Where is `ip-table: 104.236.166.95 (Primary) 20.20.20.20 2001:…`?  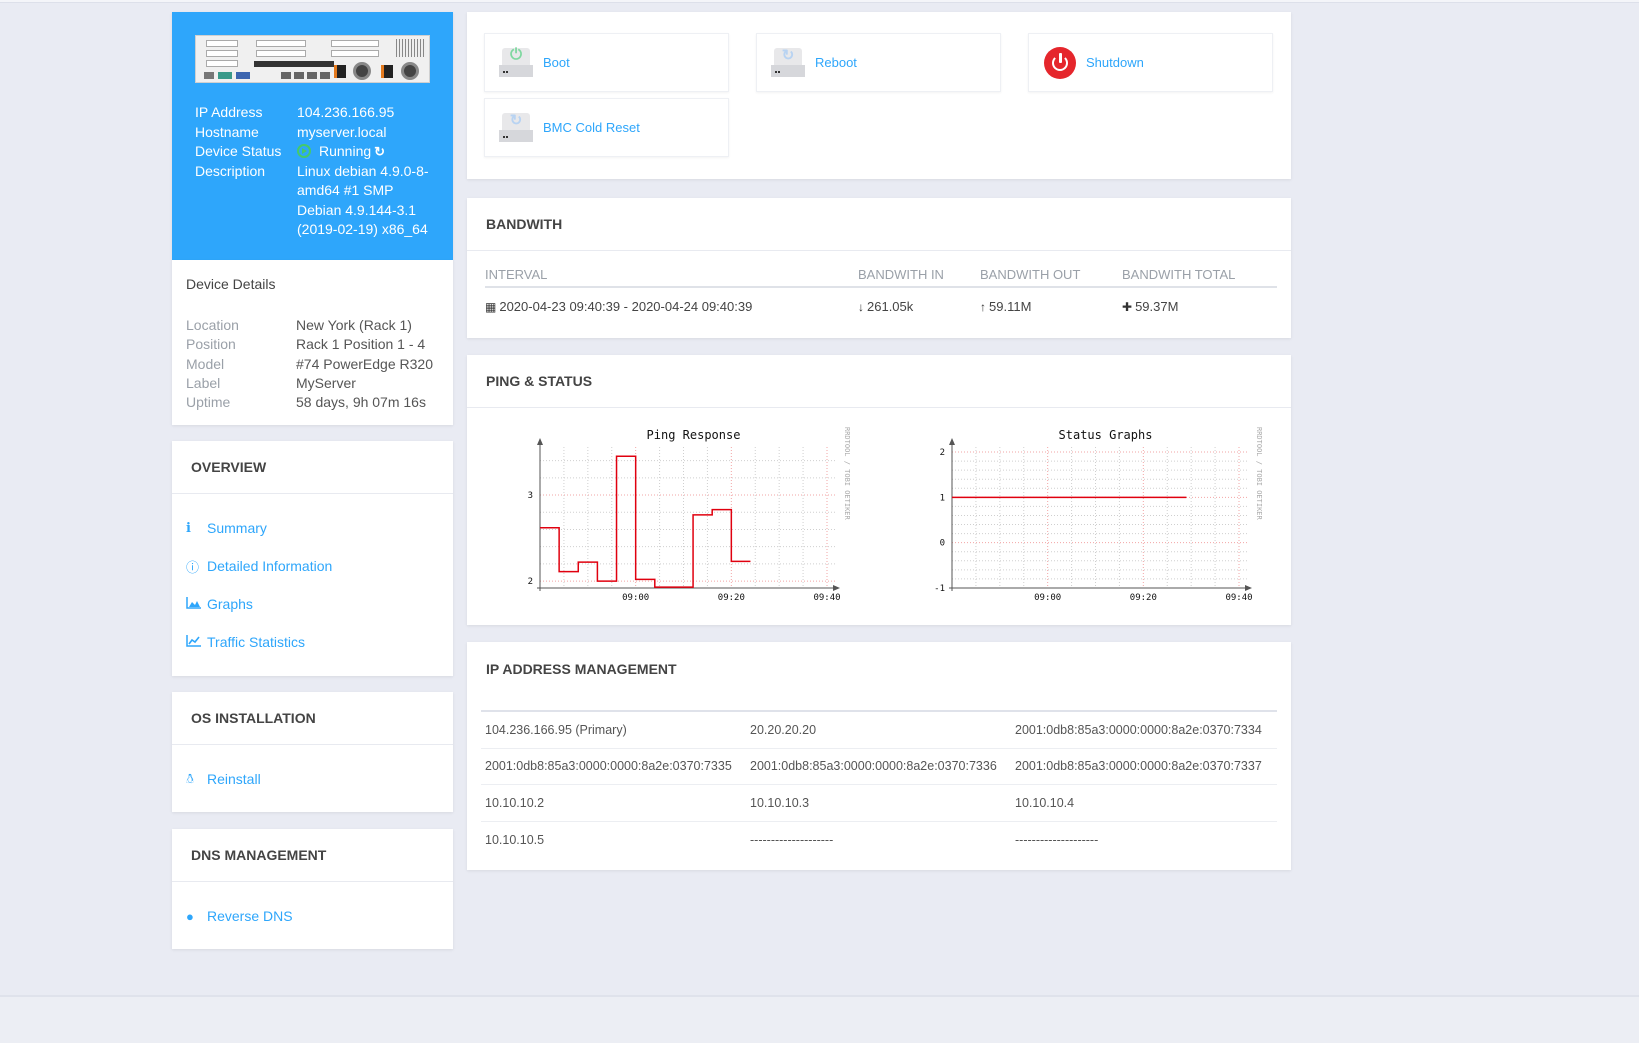
ip-table: 104.236.166.95 (Primary) 20.20.20.20 2001:… is located at coordinates (879, 784).